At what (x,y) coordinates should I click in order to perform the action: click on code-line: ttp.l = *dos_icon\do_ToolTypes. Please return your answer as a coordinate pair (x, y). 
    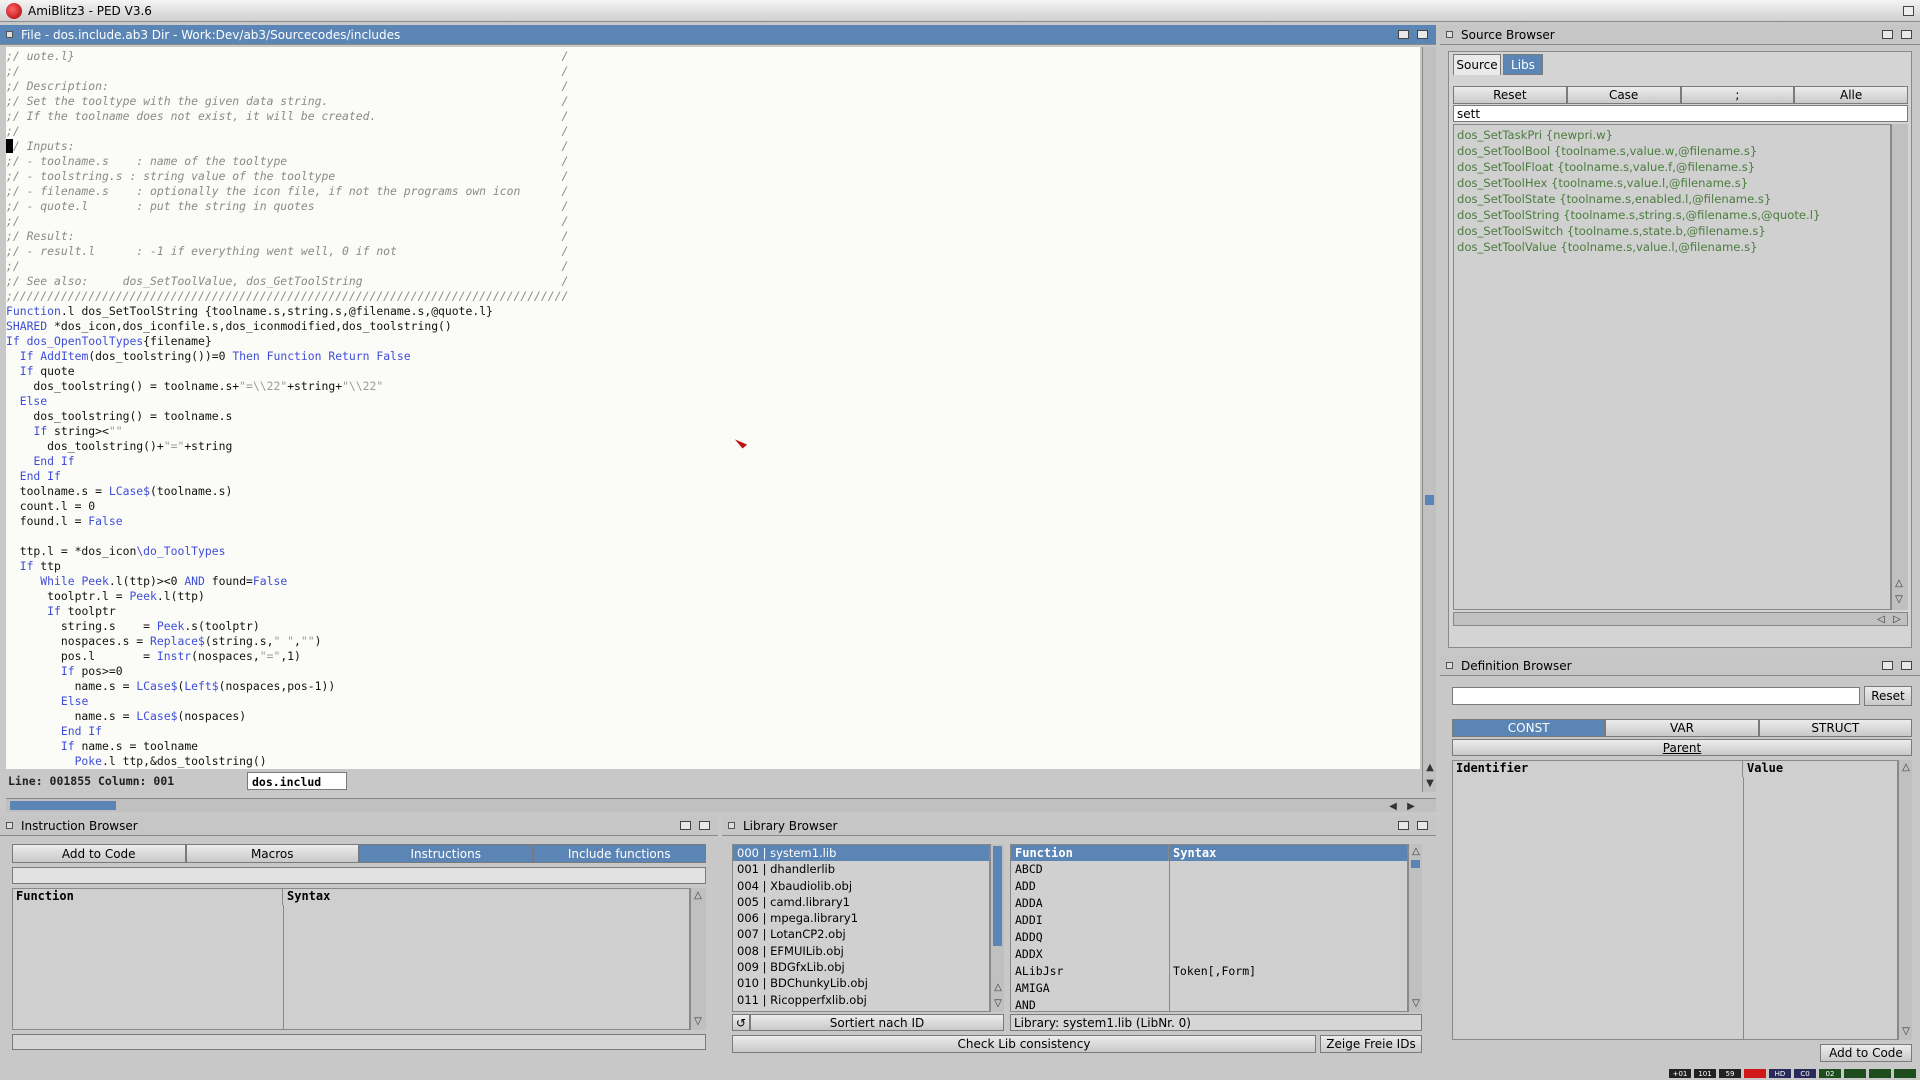
    Looking at the image, I should click on (713, 551).